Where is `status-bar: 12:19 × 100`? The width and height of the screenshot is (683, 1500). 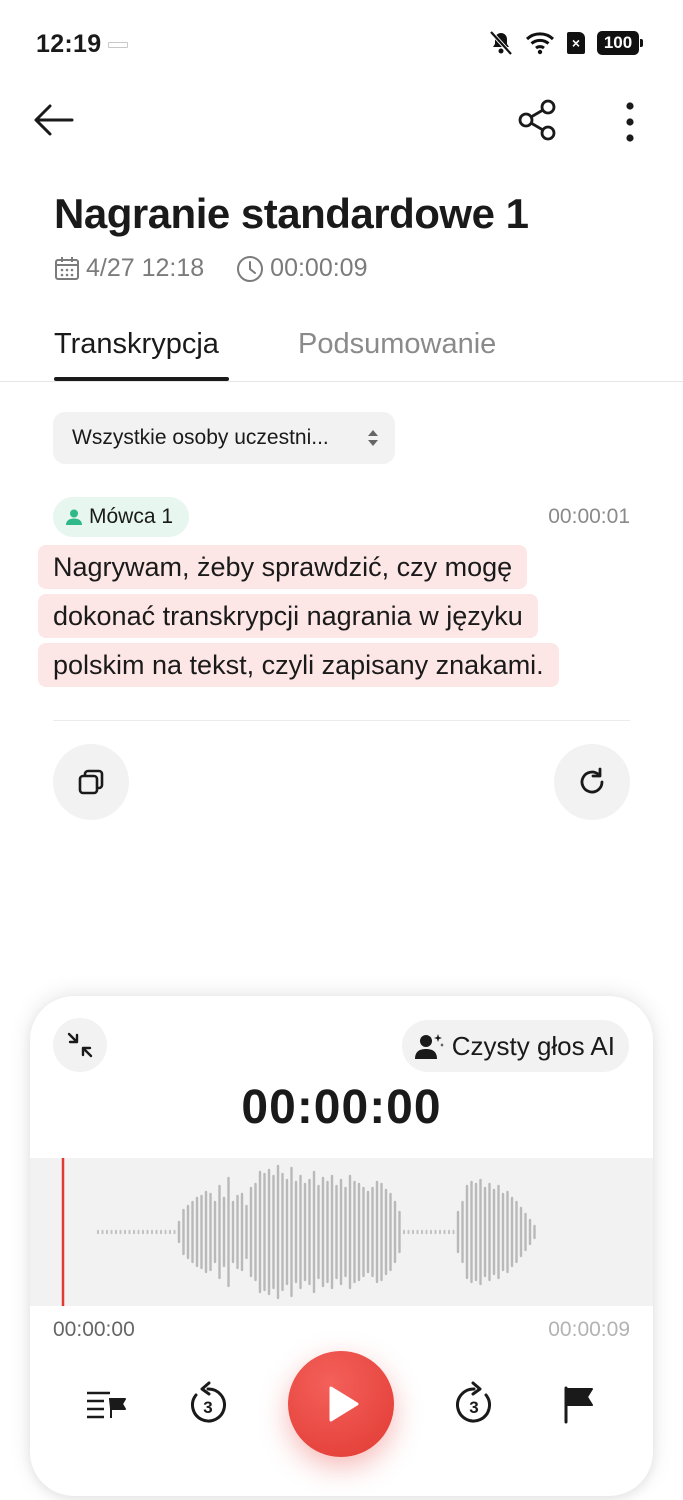
status-bar: 12:19 × 100 is located at coordinates (341, 46).